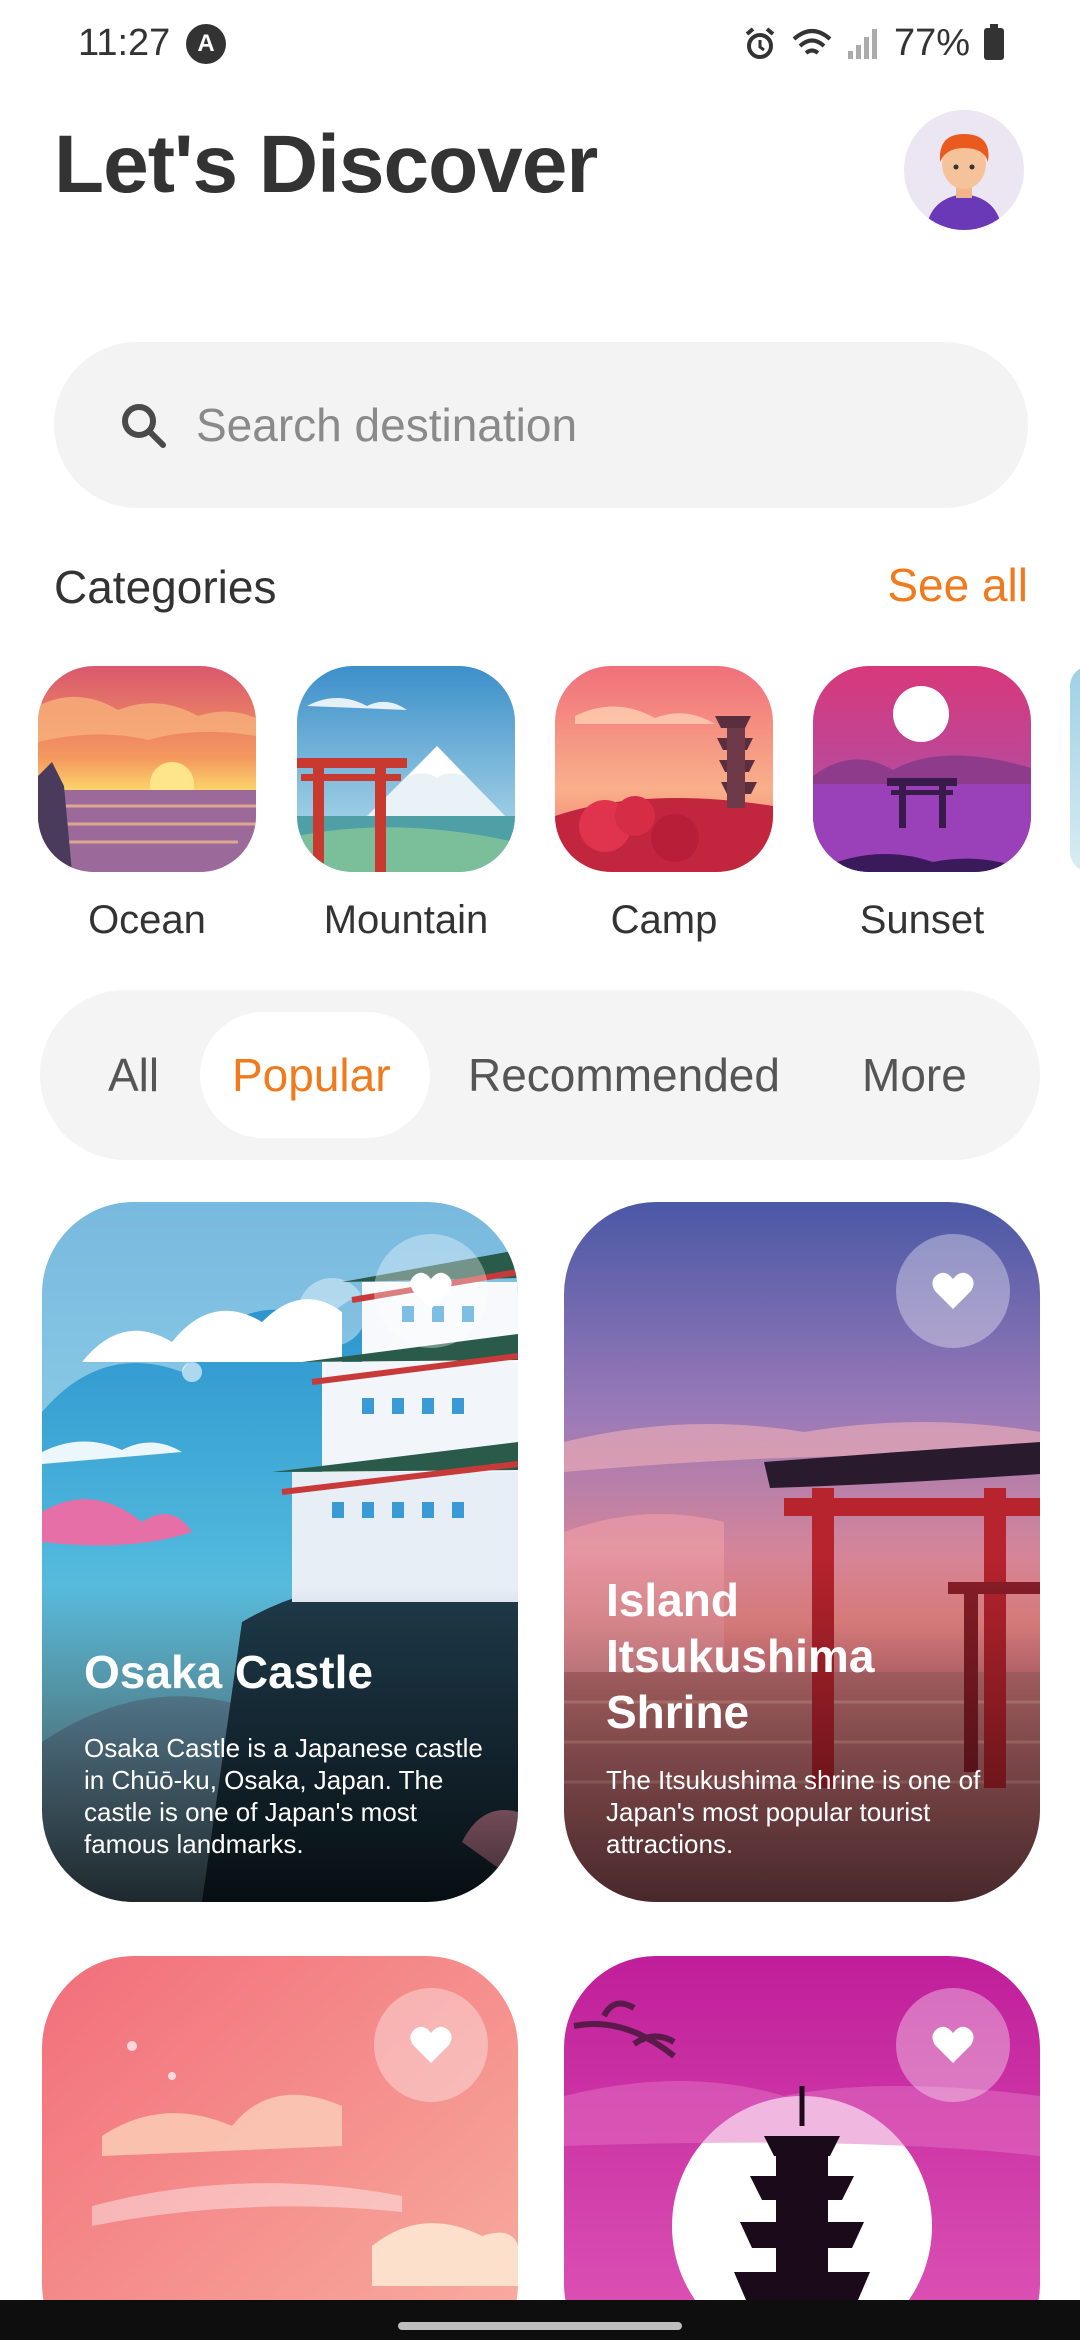 This screenshot has height=2340, width=1080. I want to click on card-title-line: Itsukushima, so click(740, 1656).